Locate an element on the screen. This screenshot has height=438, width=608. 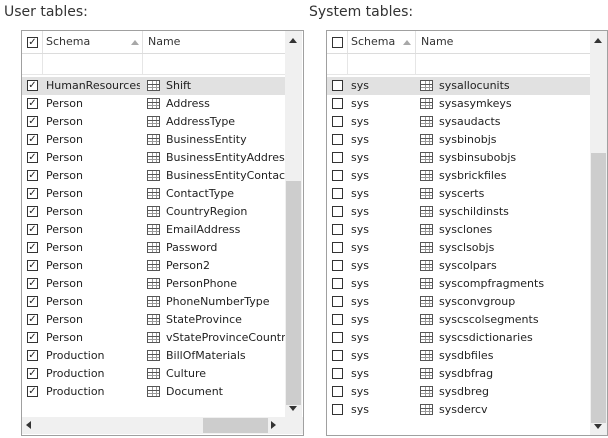
user-tables-vertical-scrollbar is located at coordinates (293, 224).